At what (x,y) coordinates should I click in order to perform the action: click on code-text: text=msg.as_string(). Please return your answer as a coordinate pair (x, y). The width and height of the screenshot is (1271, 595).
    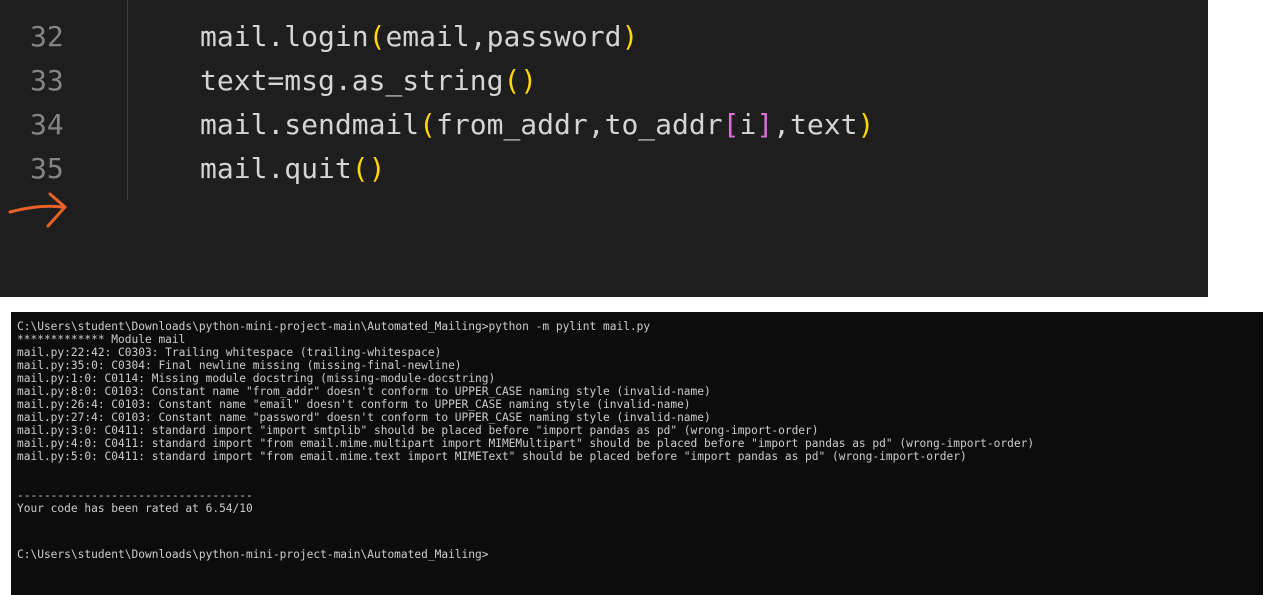
    Looking at the image, I should click on (369, 80).